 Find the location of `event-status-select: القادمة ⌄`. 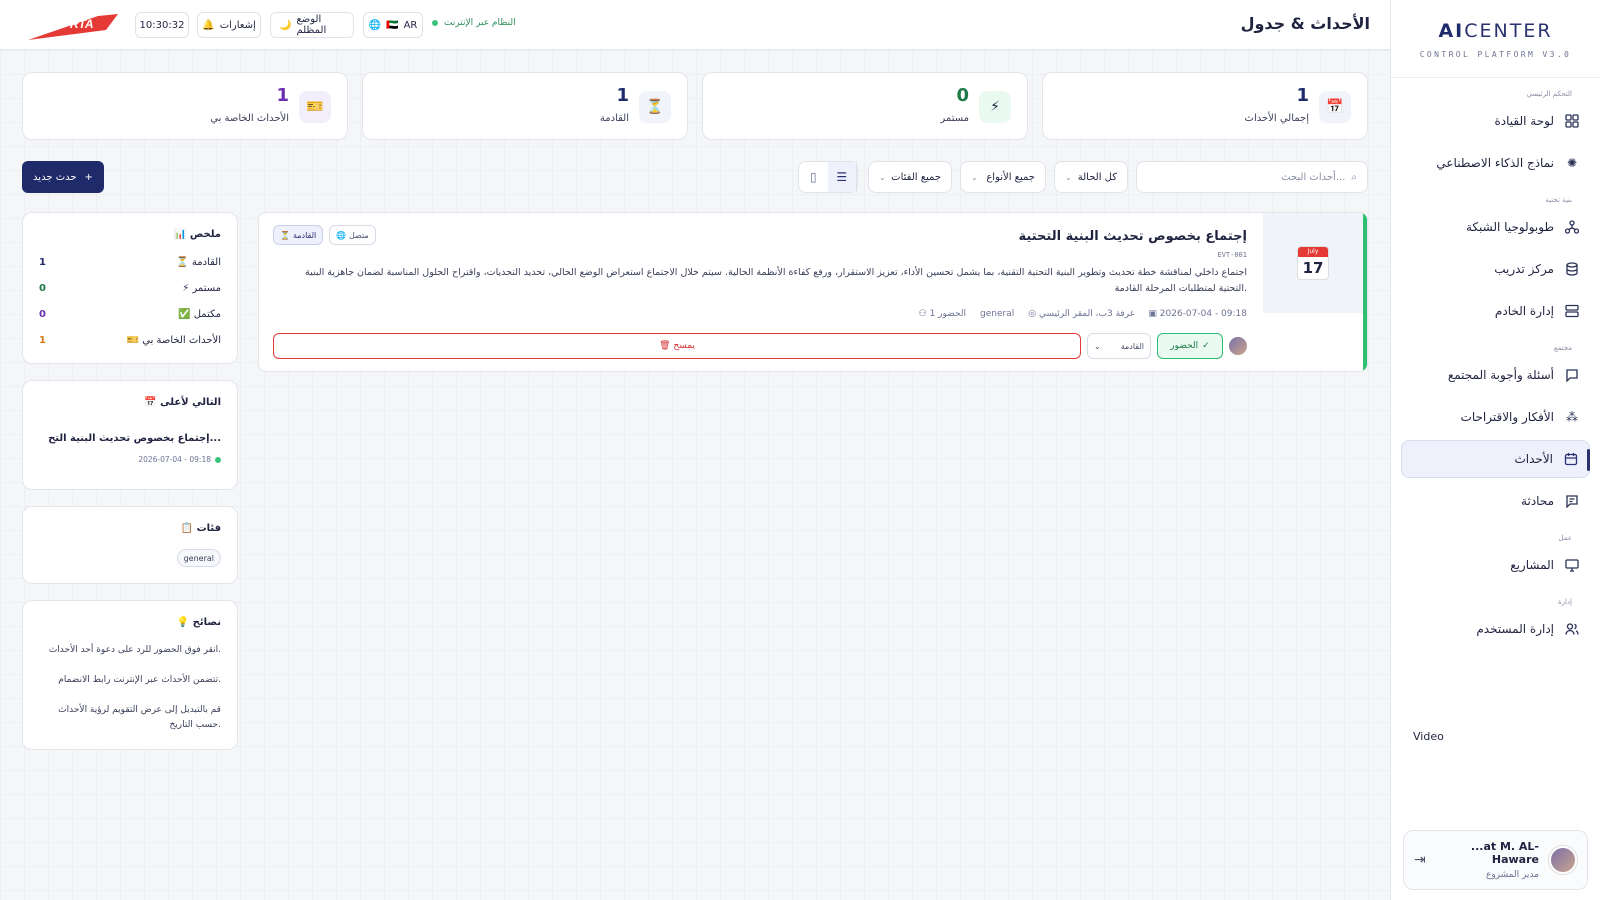

event-status-select: القادمة ⌄ is located at coordinates (1119, 346).